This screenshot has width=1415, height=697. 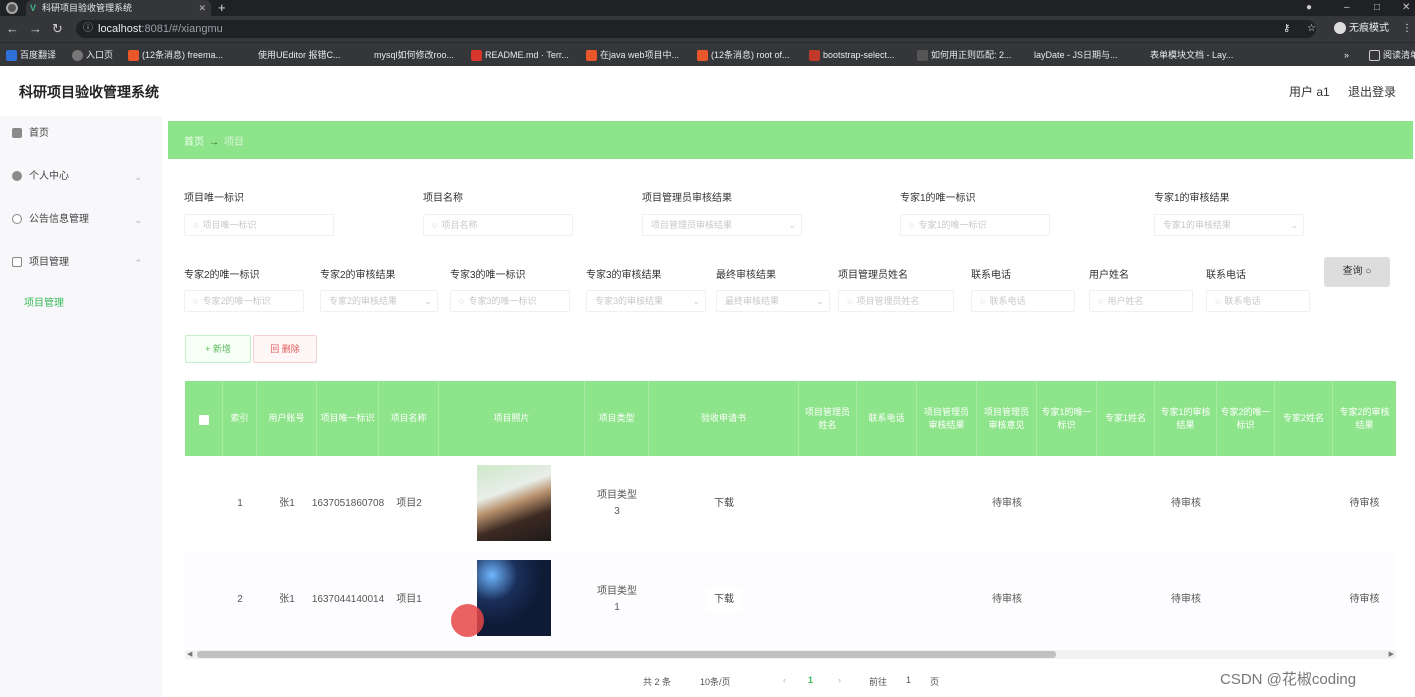 I want to click on column-header: 联系电话, so click(x=887, y=418).